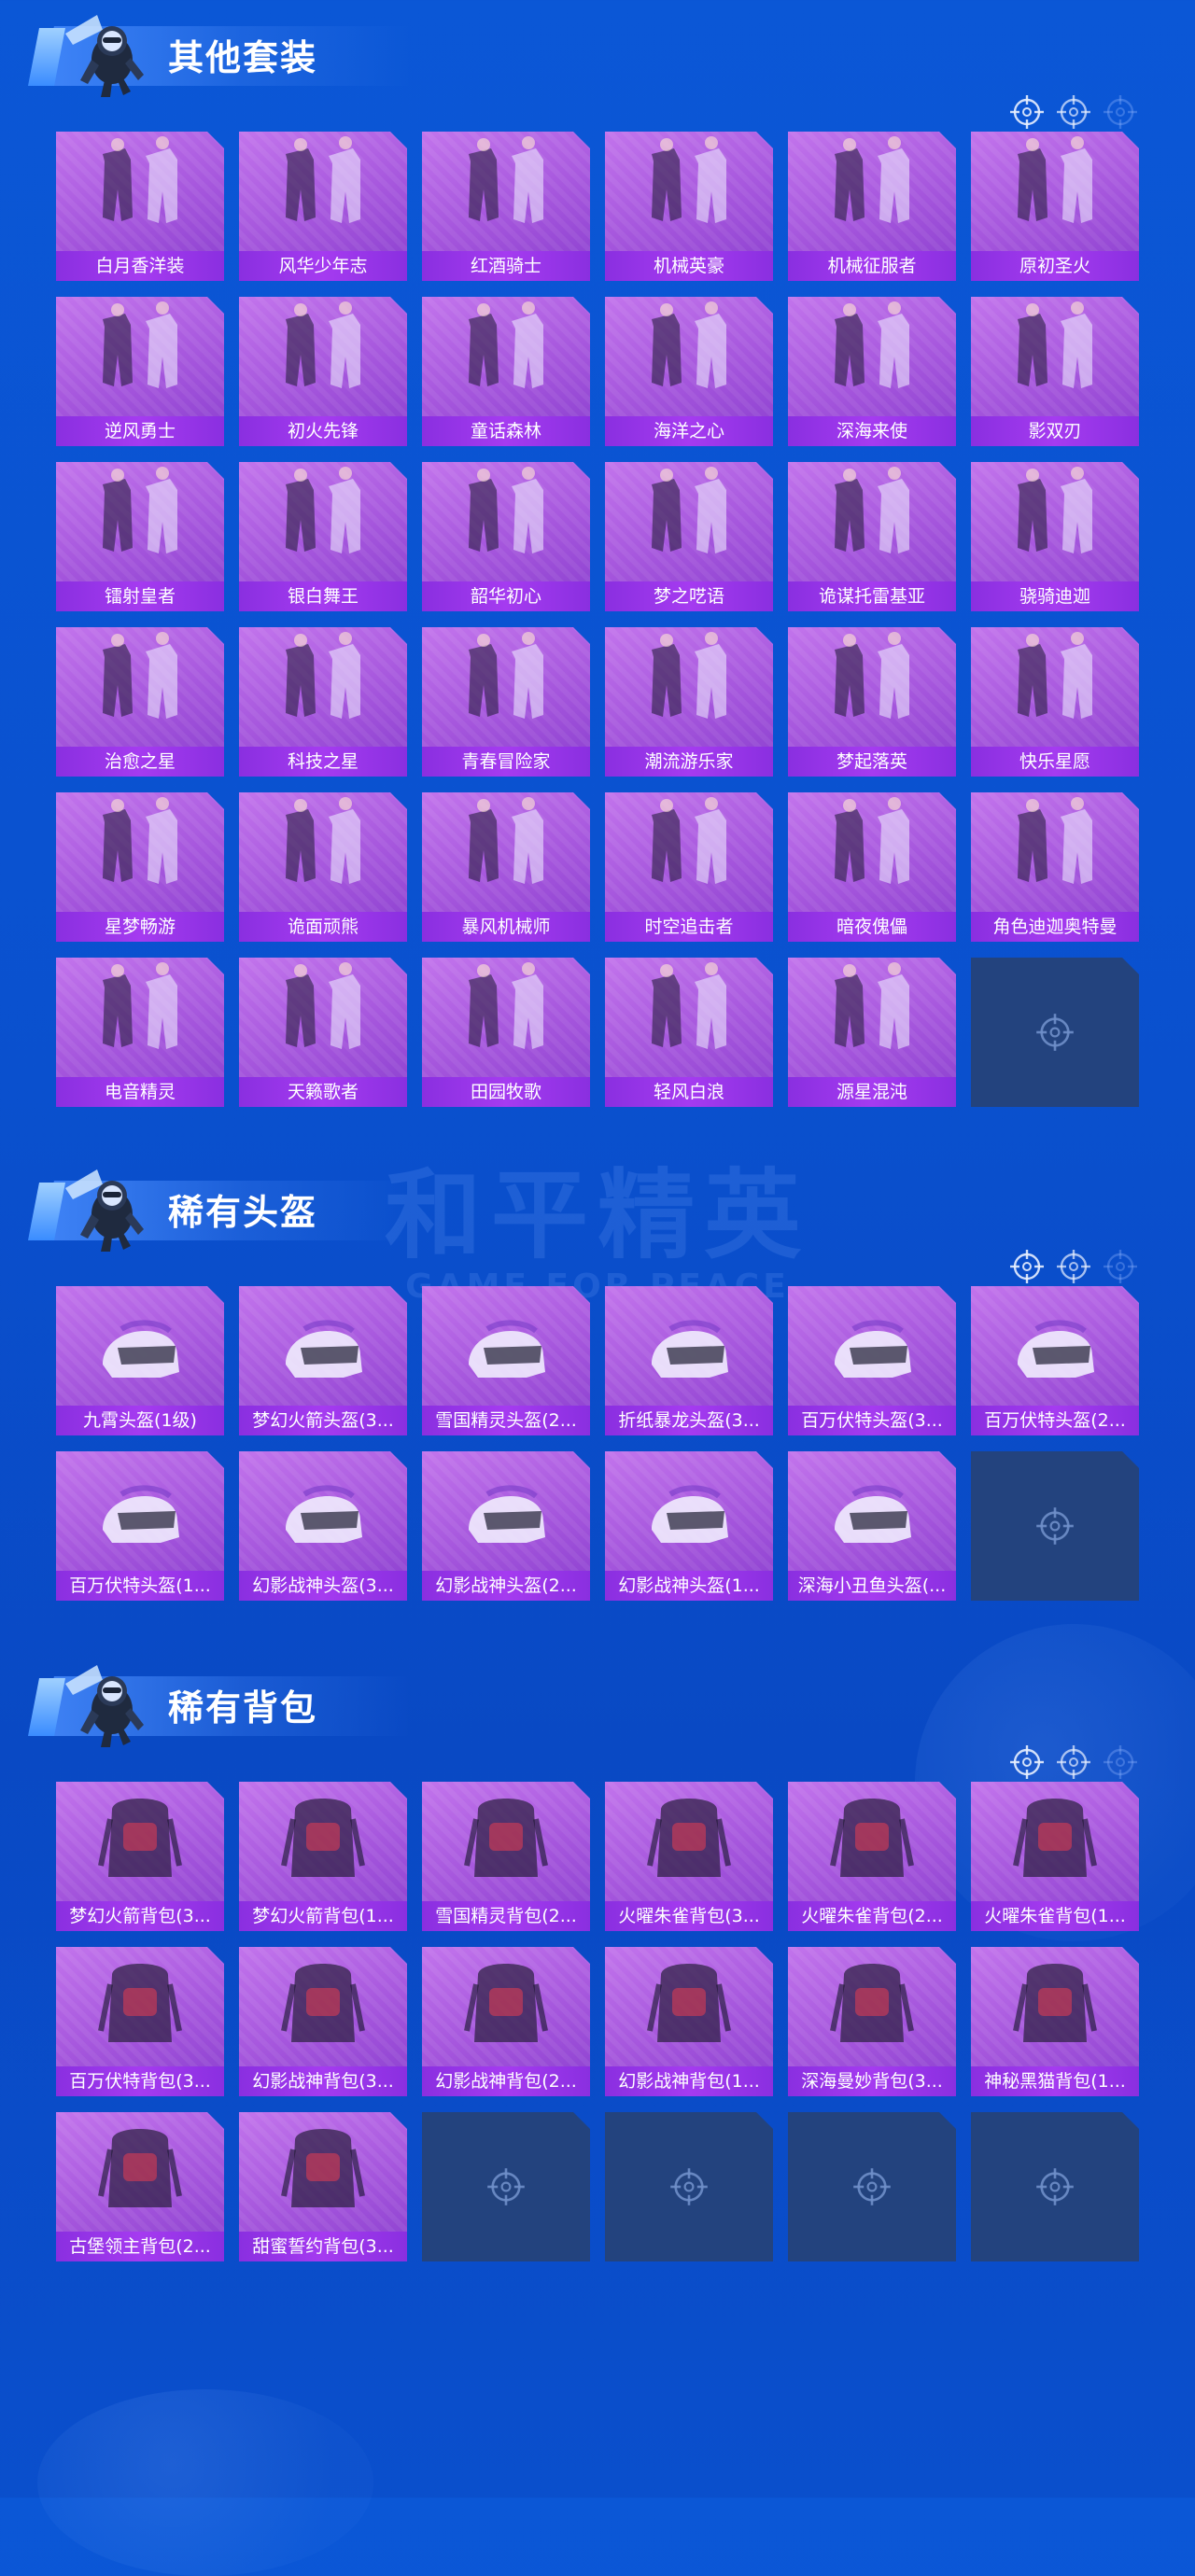 Image resolution: width=1195 pixels, height=2576 pixels. What do you see at coordinates (1055, 702) in the screenshot?
I see `item-card: 快乐星愿` at bounding box center [1055, 702].